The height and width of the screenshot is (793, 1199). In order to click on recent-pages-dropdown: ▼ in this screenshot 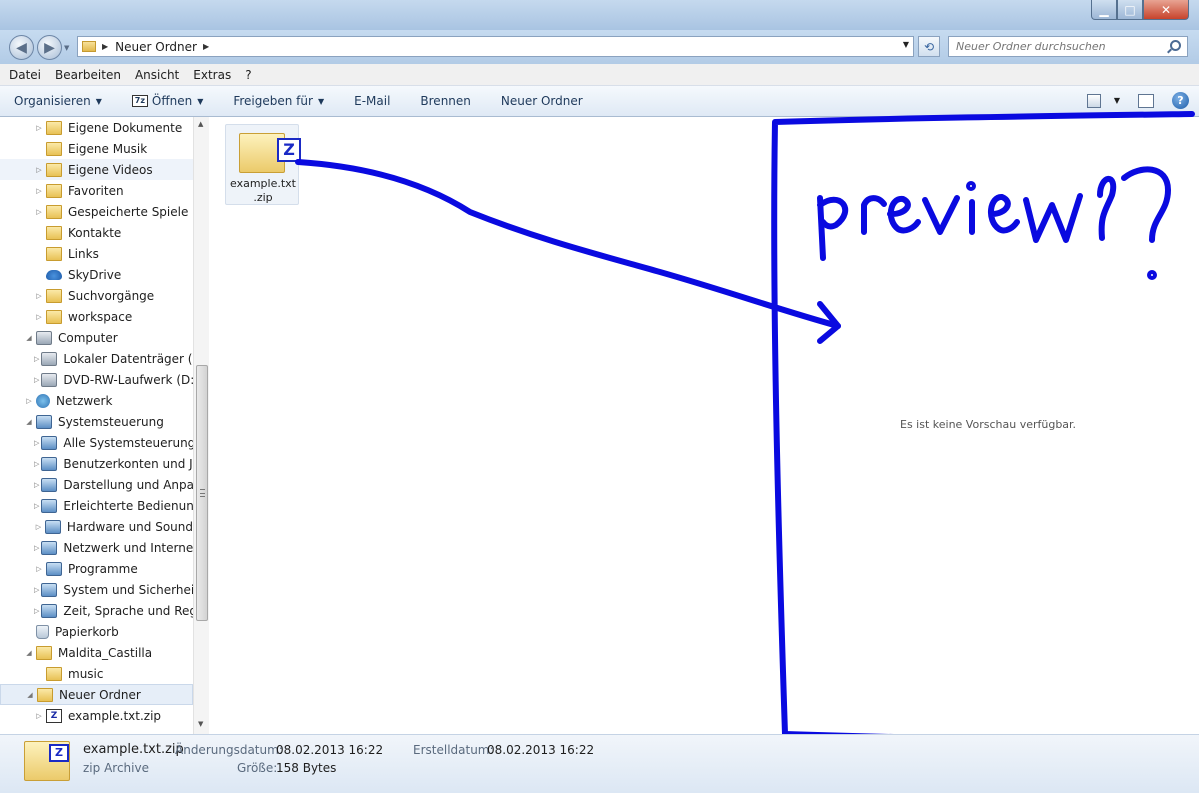, I will do `click(66, 48)`.